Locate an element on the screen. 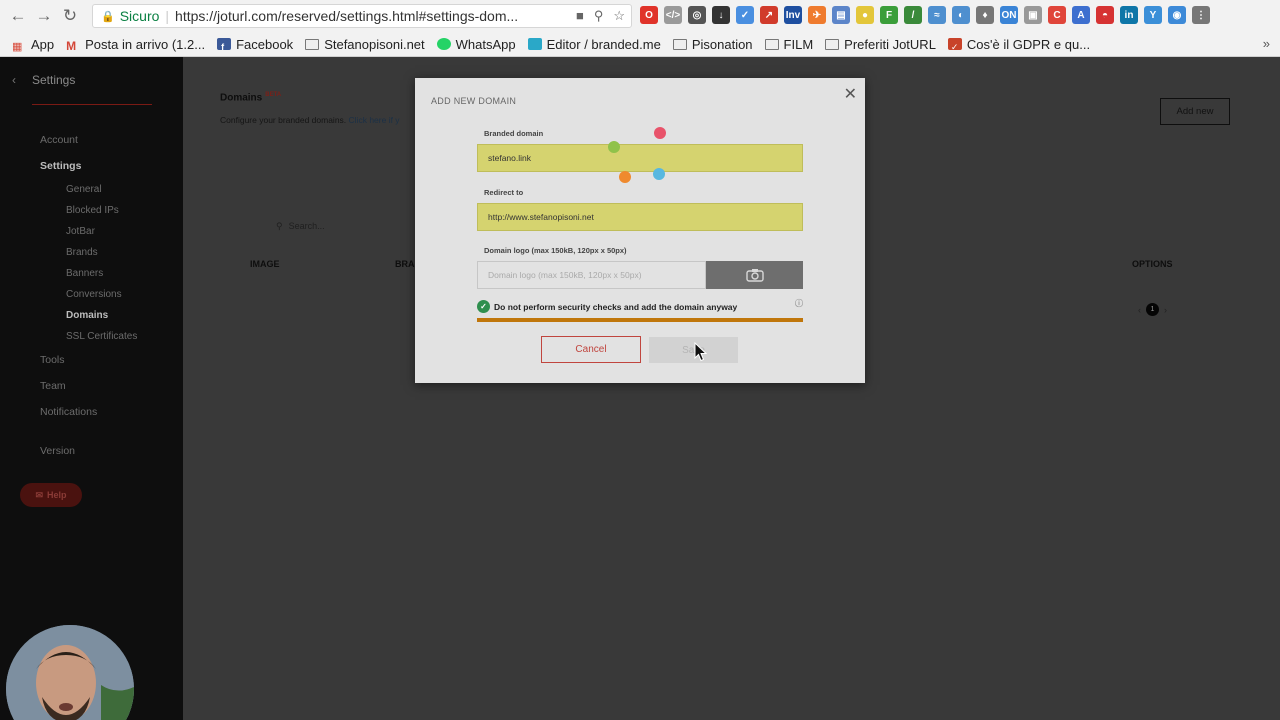 Image resolution: width=1280 pixels, height=720 pixels. sidebar-title: Settings is located at coordinates (54, 80).